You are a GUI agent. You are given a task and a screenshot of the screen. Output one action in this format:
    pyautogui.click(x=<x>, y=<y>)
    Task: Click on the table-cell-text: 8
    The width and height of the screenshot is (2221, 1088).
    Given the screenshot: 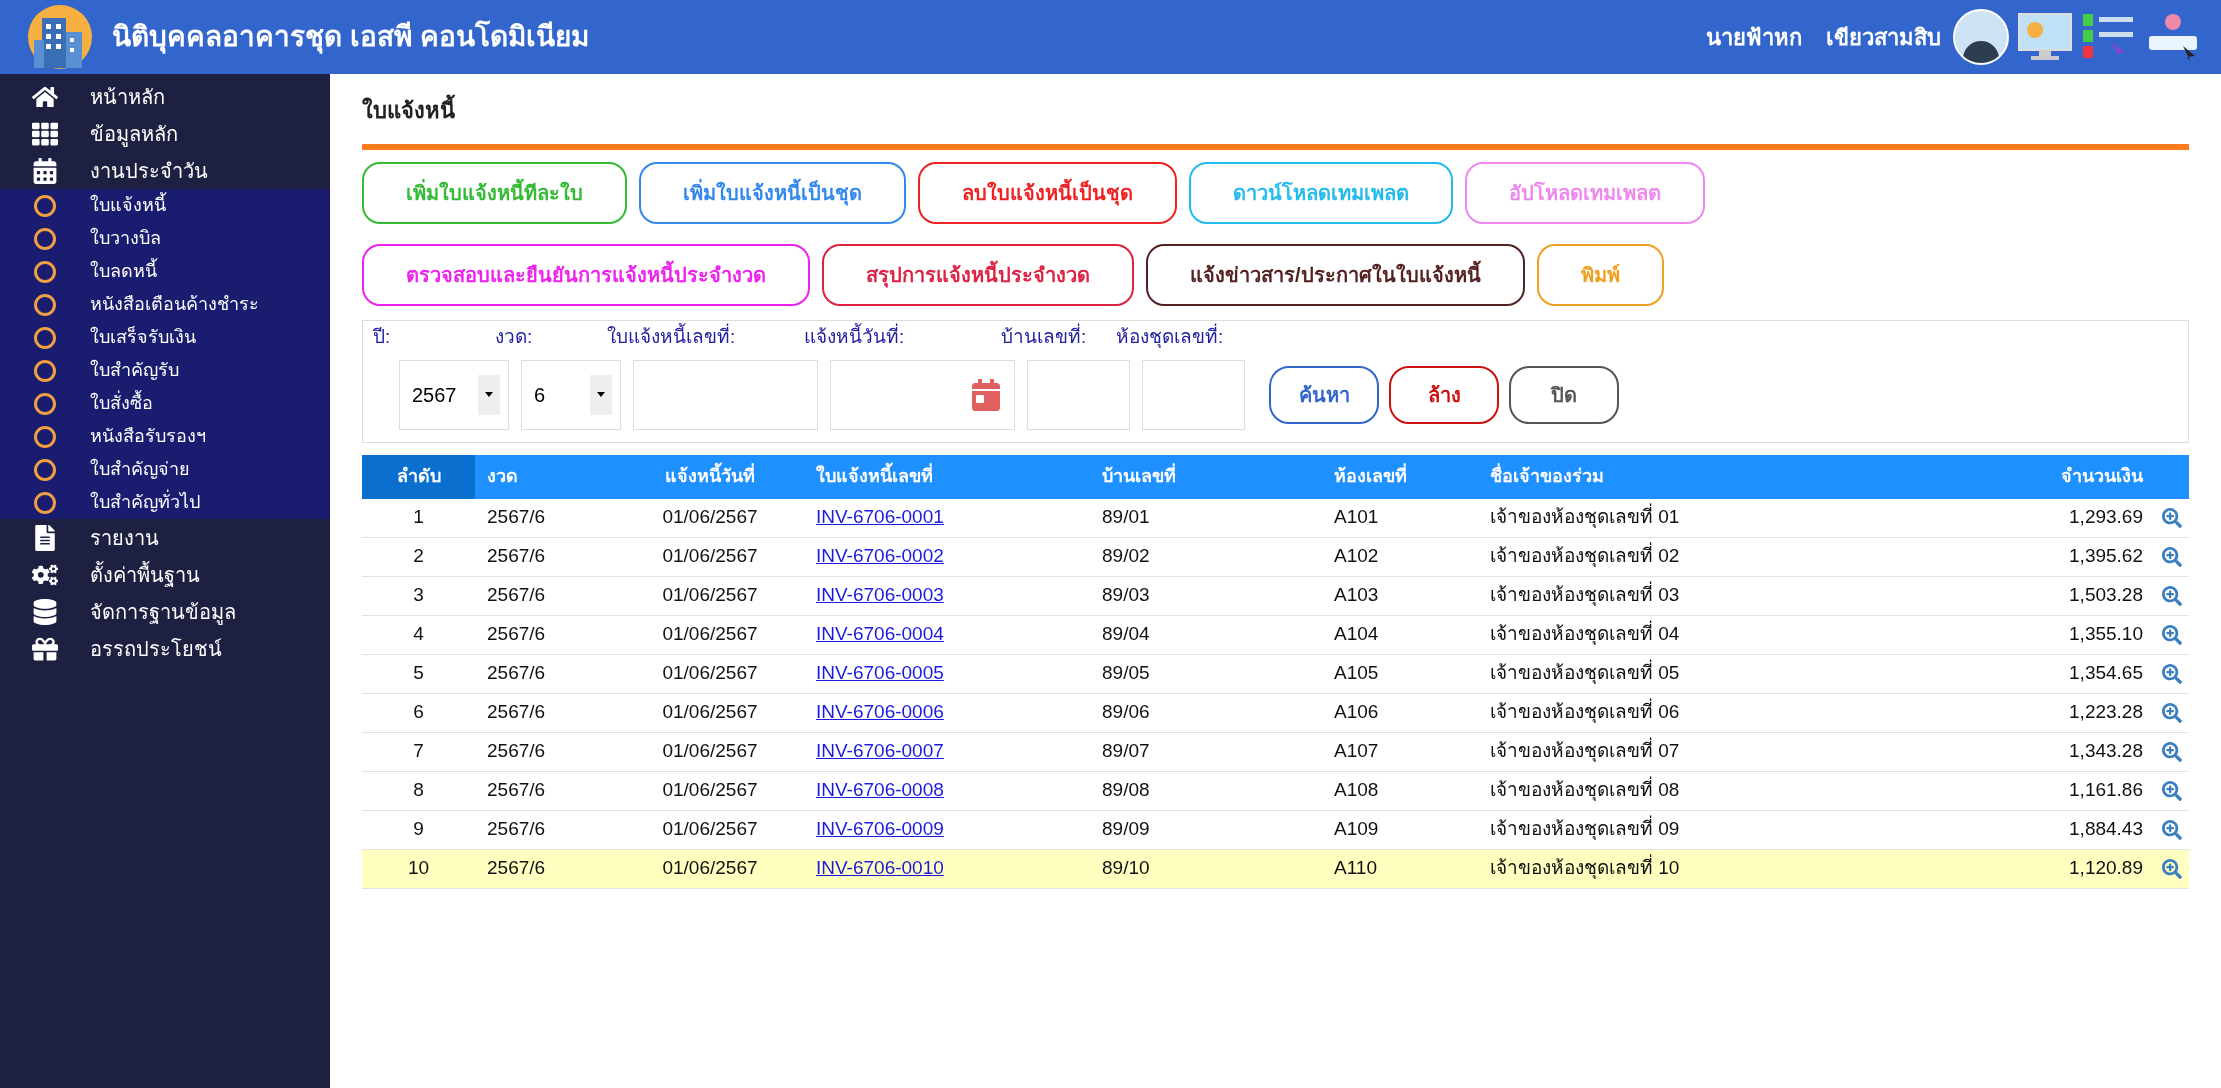 What is the action you would take?
    pyautogui.click(x=418, y=790)
    